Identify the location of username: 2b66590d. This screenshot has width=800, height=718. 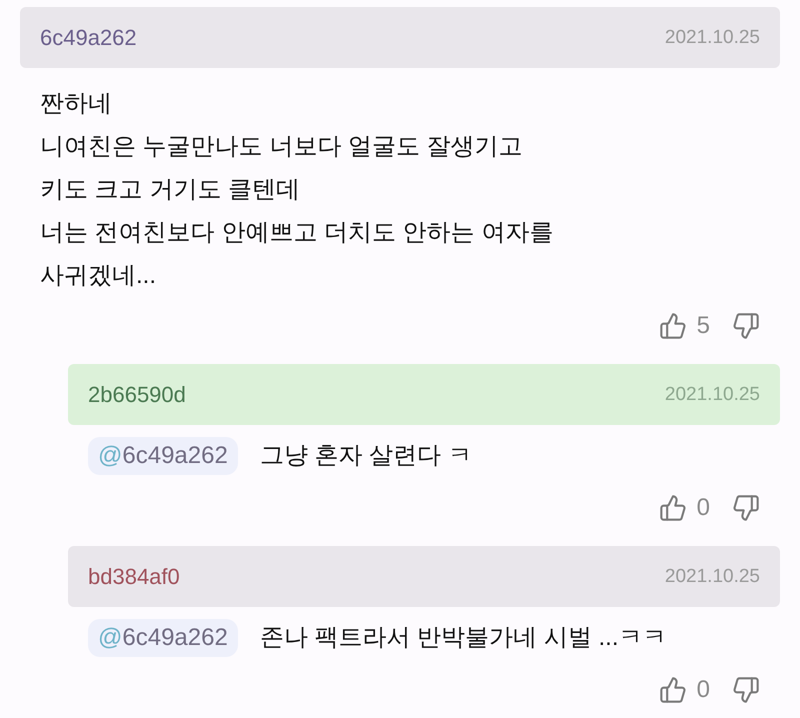
(137, 395).